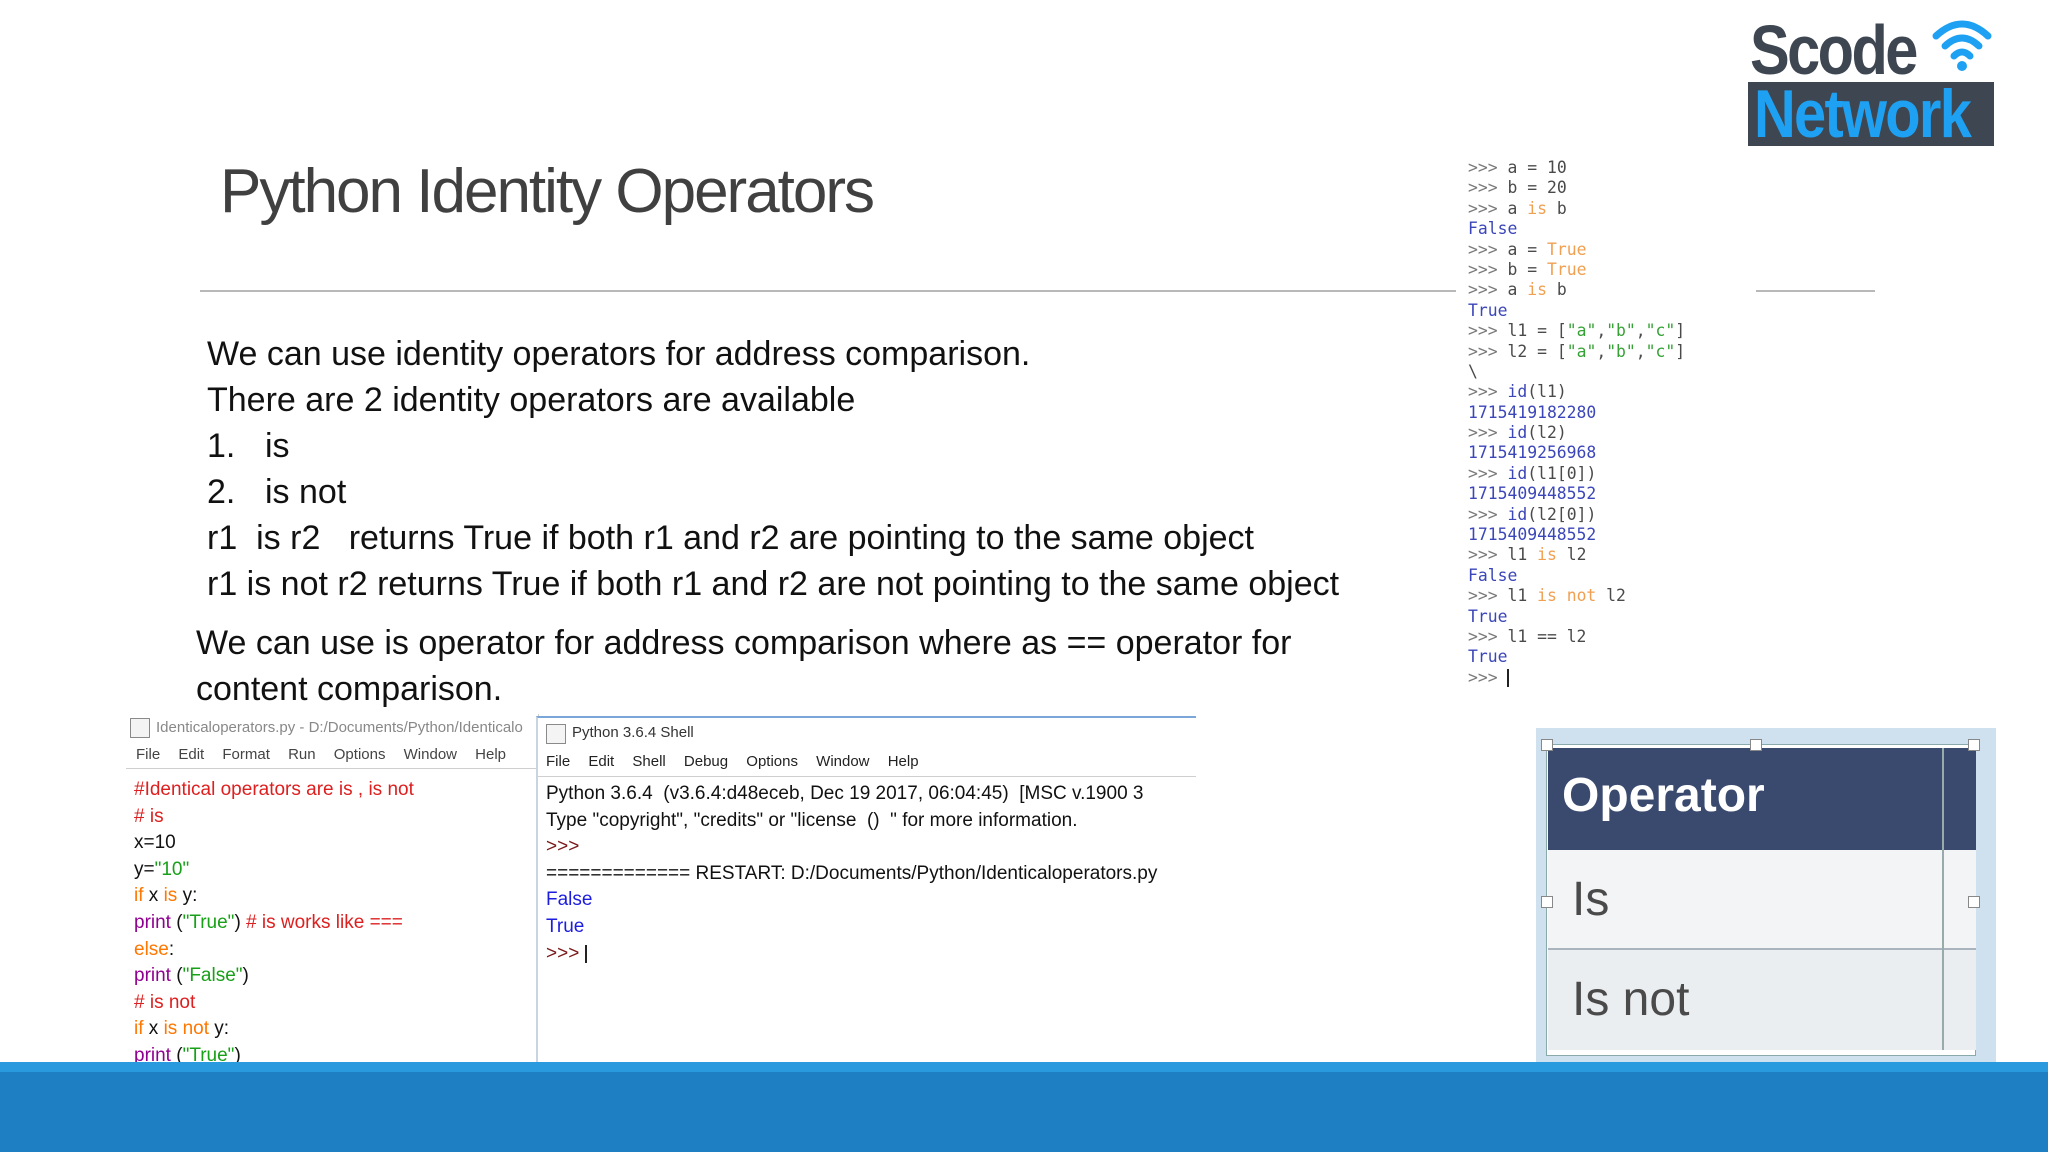 This screenshot has height=1152, width=2048. Describe the element at coordinates (336, 896) in the screenshot. I see `editor-code-line: if x is y:` at that location.